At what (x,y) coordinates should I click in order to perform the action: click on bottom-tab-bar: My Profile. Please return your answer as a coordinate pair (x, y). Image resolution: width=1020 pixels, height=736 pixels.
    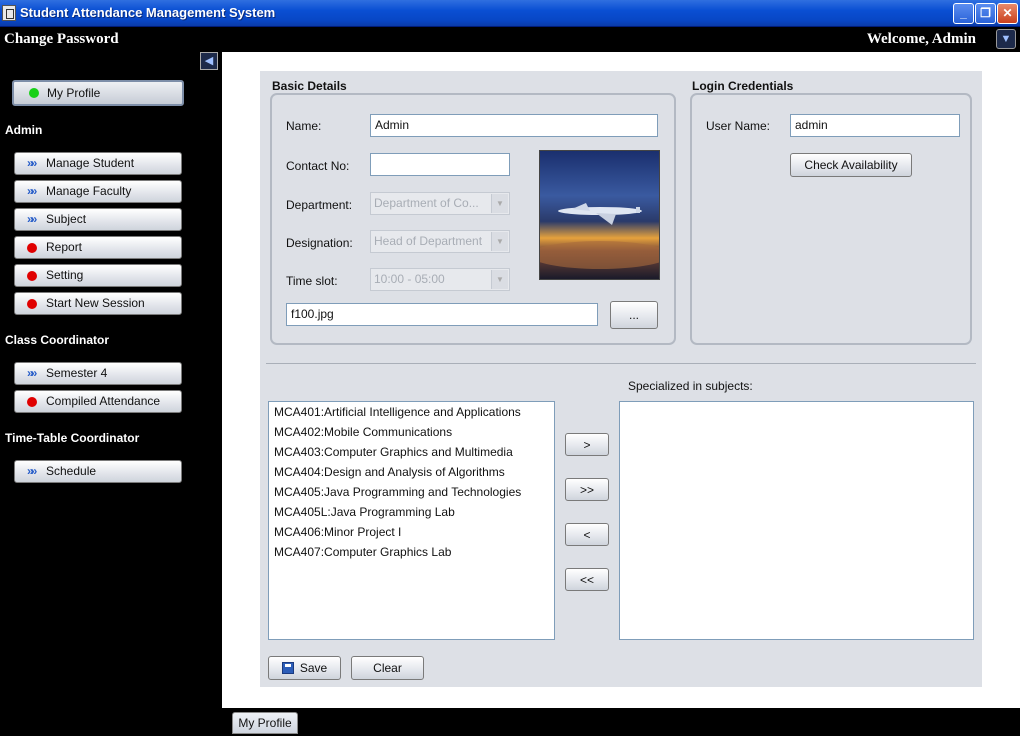
    Looking at the image, I should click on (621, 721).